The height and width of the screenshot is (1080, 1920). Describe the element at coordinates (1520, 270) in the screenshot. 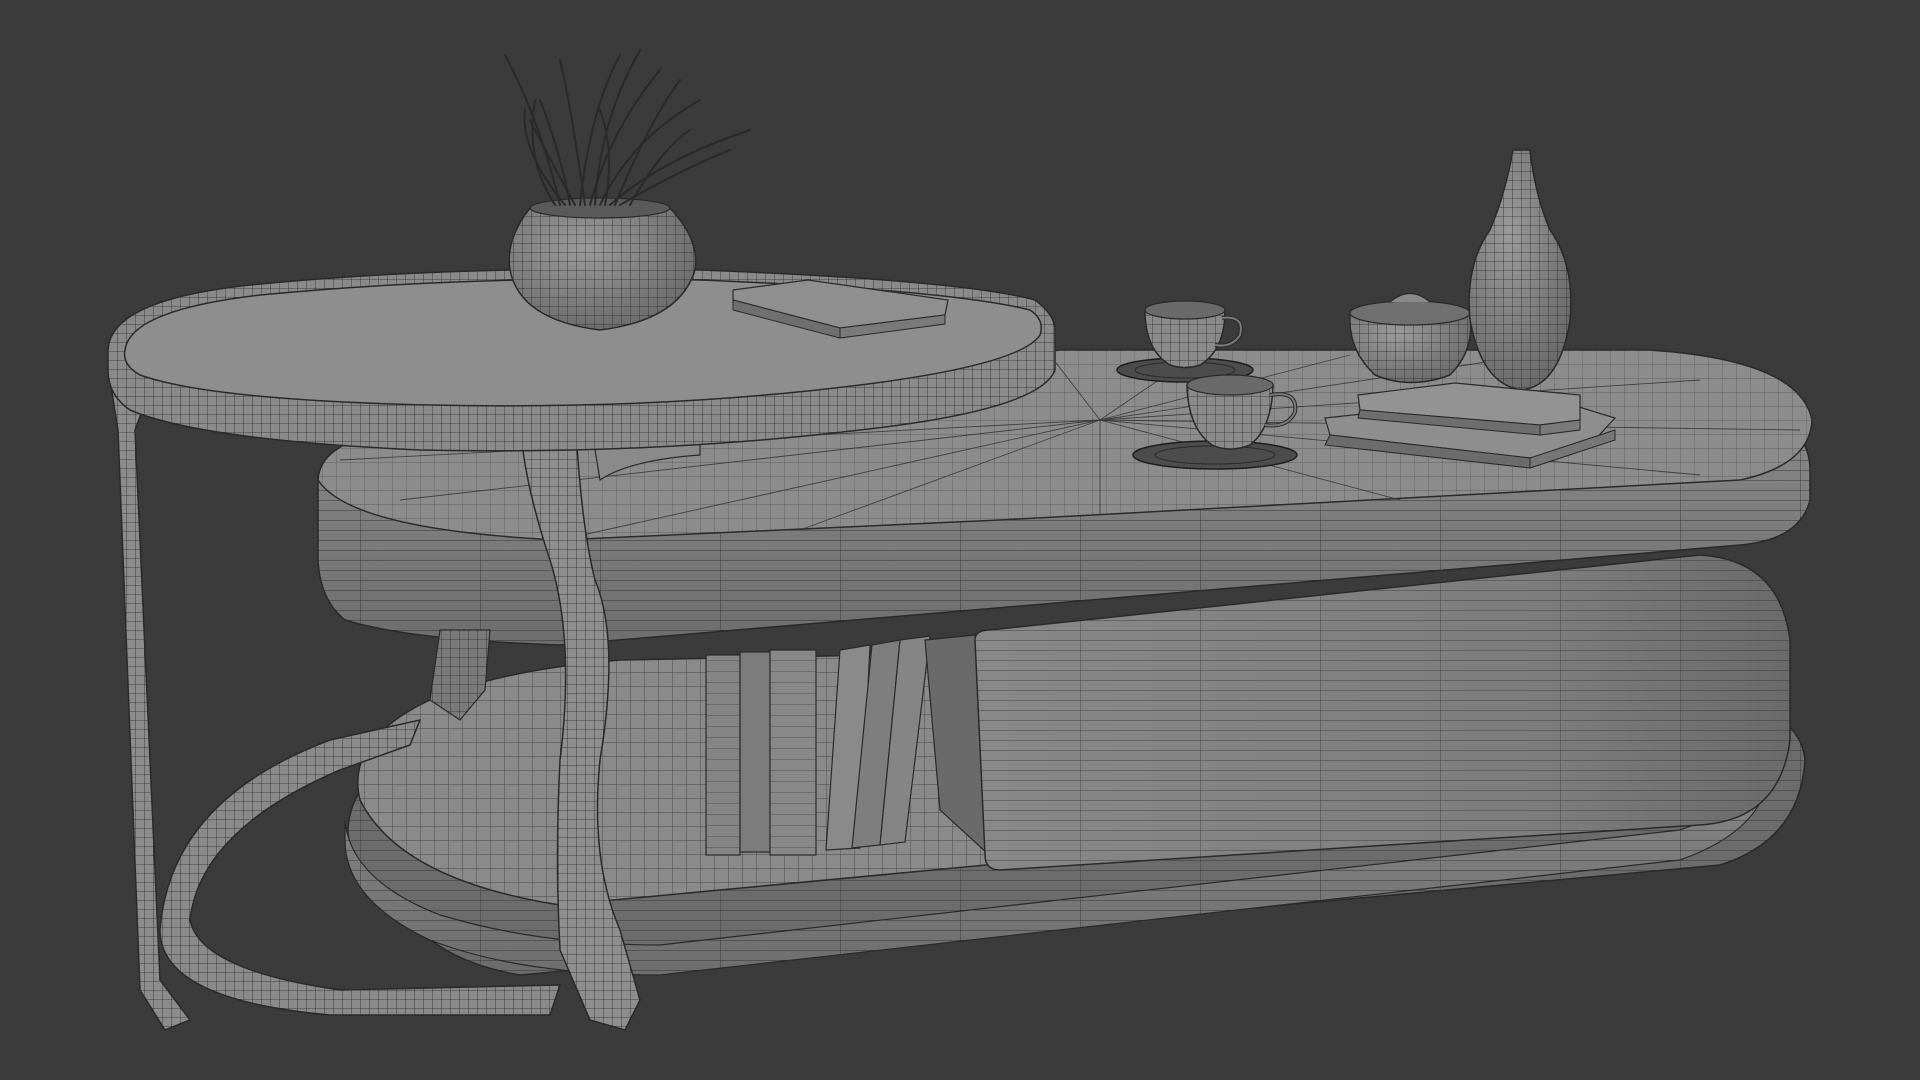

I see `bottle-vase` at that location.